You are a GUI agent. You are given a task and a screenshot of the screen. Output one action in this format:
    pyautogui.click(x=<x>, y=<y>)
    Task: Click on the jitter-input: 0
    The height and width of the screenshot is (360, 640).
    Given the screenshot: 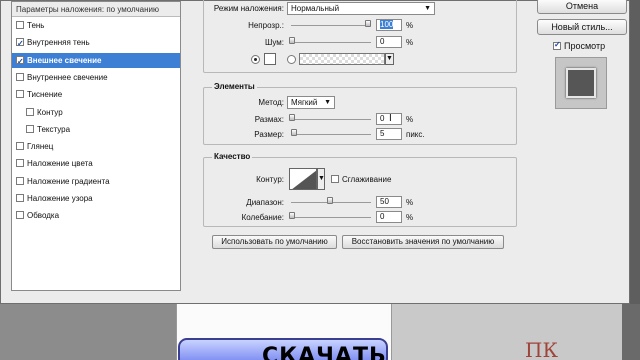 What is the action you would take?
    pyautogui.click(x=389, y=217)
    